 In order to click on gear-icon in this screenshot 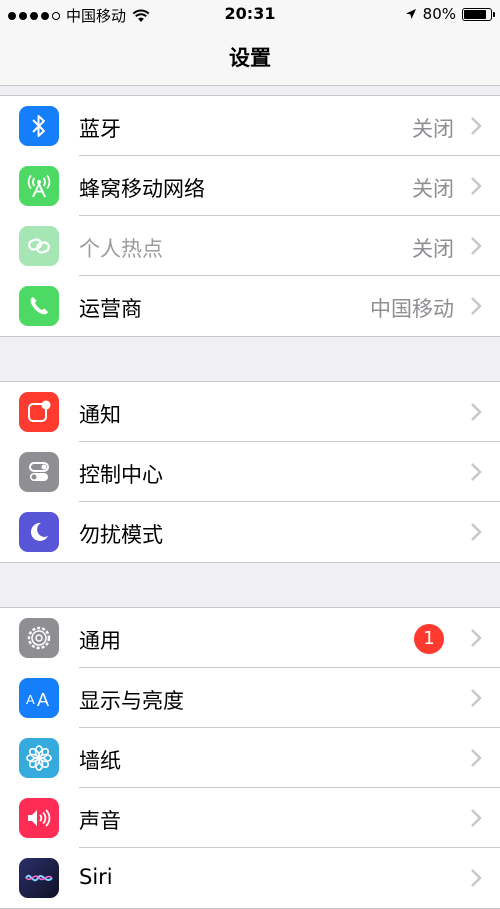, I will do `click(39, 638)`.